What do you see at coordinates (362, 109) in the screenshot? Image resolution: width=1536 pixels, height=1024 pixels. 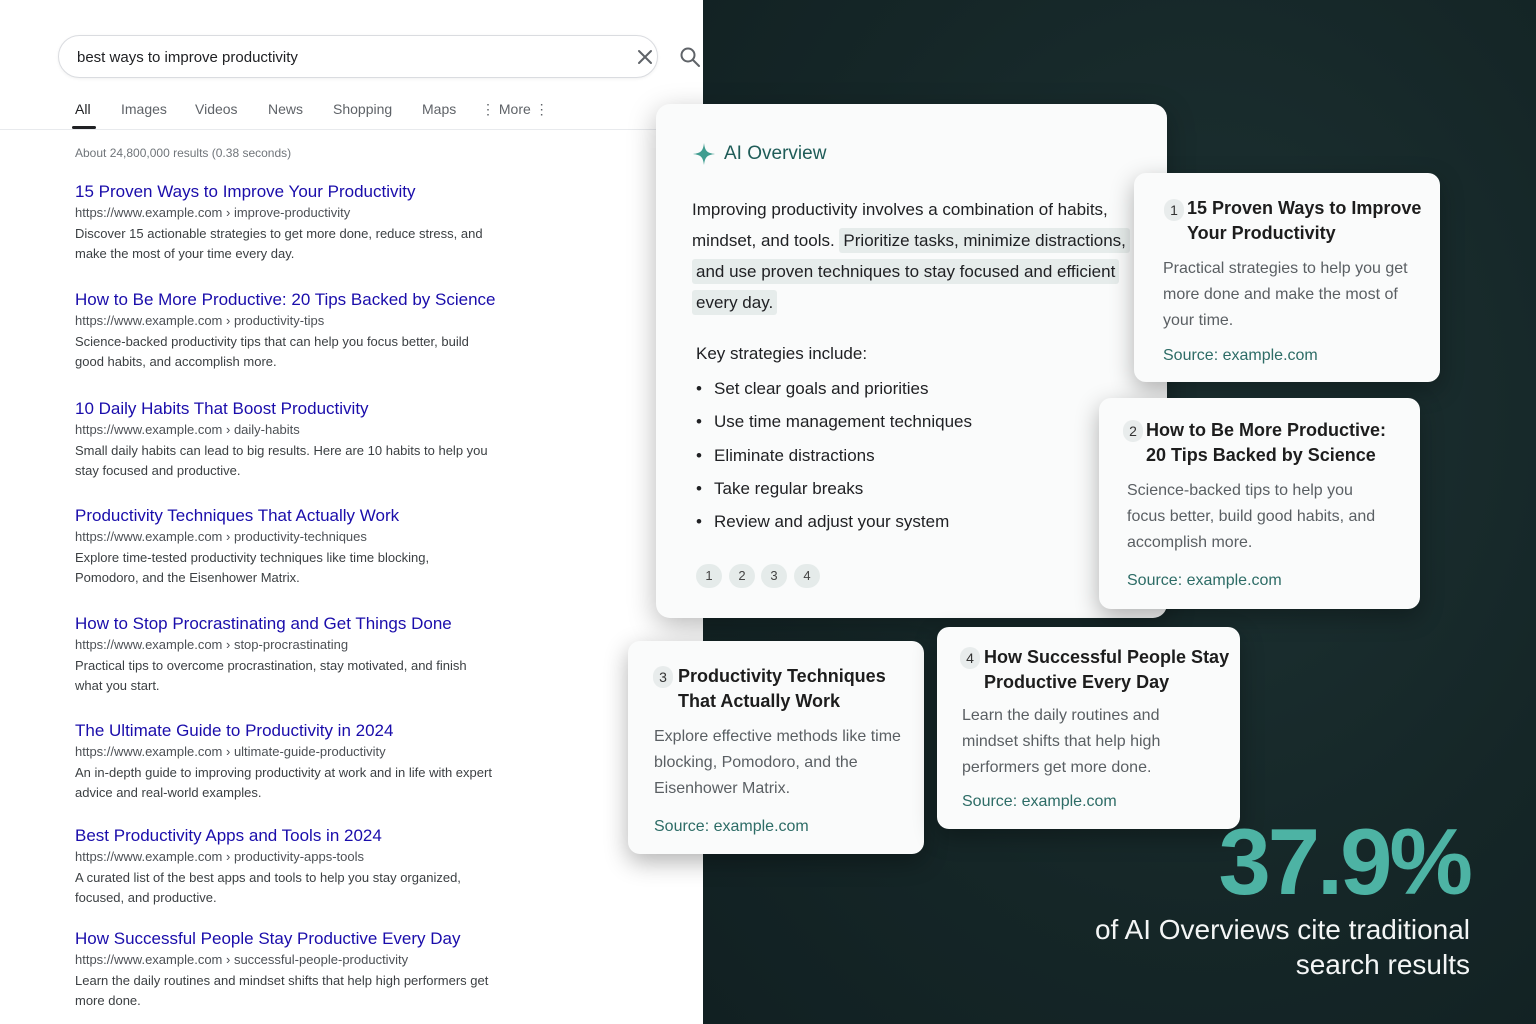 I see `tab-shopping: Shopping` at bounding box center [362, 109].